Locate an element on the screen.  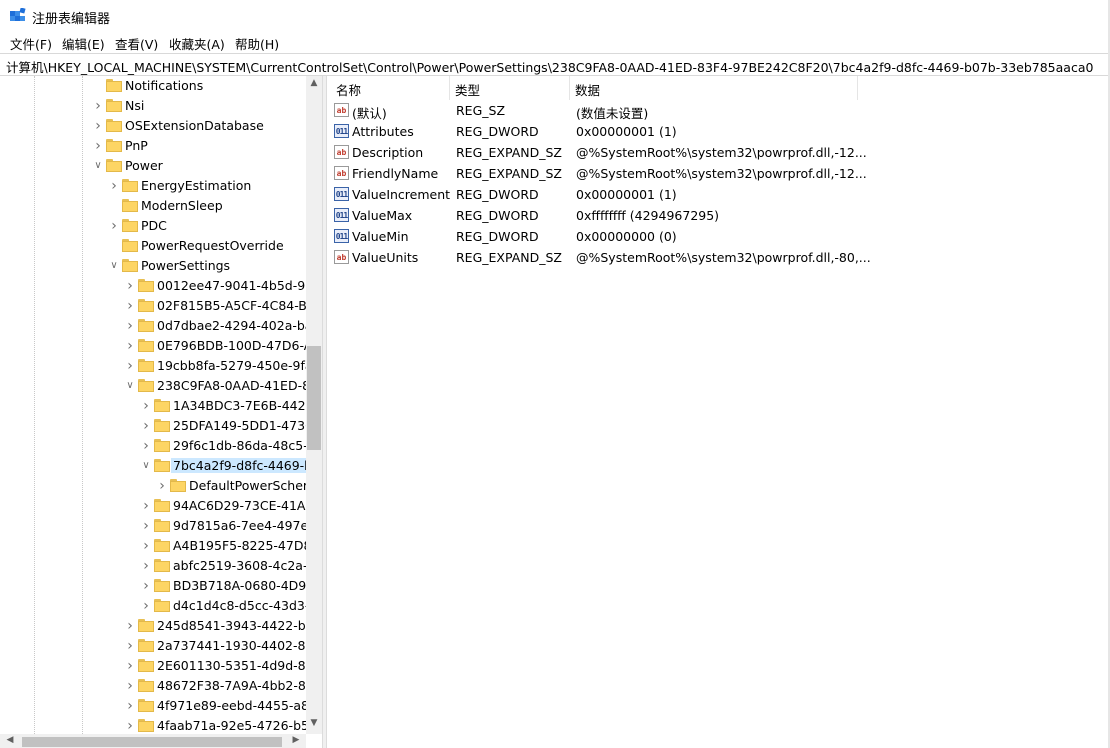
tree-node-label: A4B195F5-8225-47D8- is located at coordinates (244, 545).